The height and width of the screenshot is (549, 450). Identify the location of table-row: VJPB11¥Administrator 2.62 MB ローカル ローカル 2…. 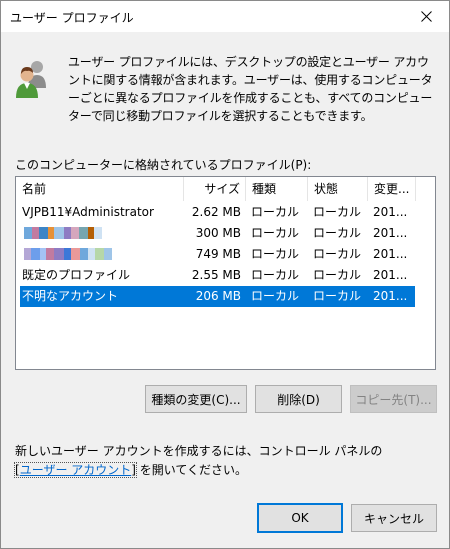
(217, 212).